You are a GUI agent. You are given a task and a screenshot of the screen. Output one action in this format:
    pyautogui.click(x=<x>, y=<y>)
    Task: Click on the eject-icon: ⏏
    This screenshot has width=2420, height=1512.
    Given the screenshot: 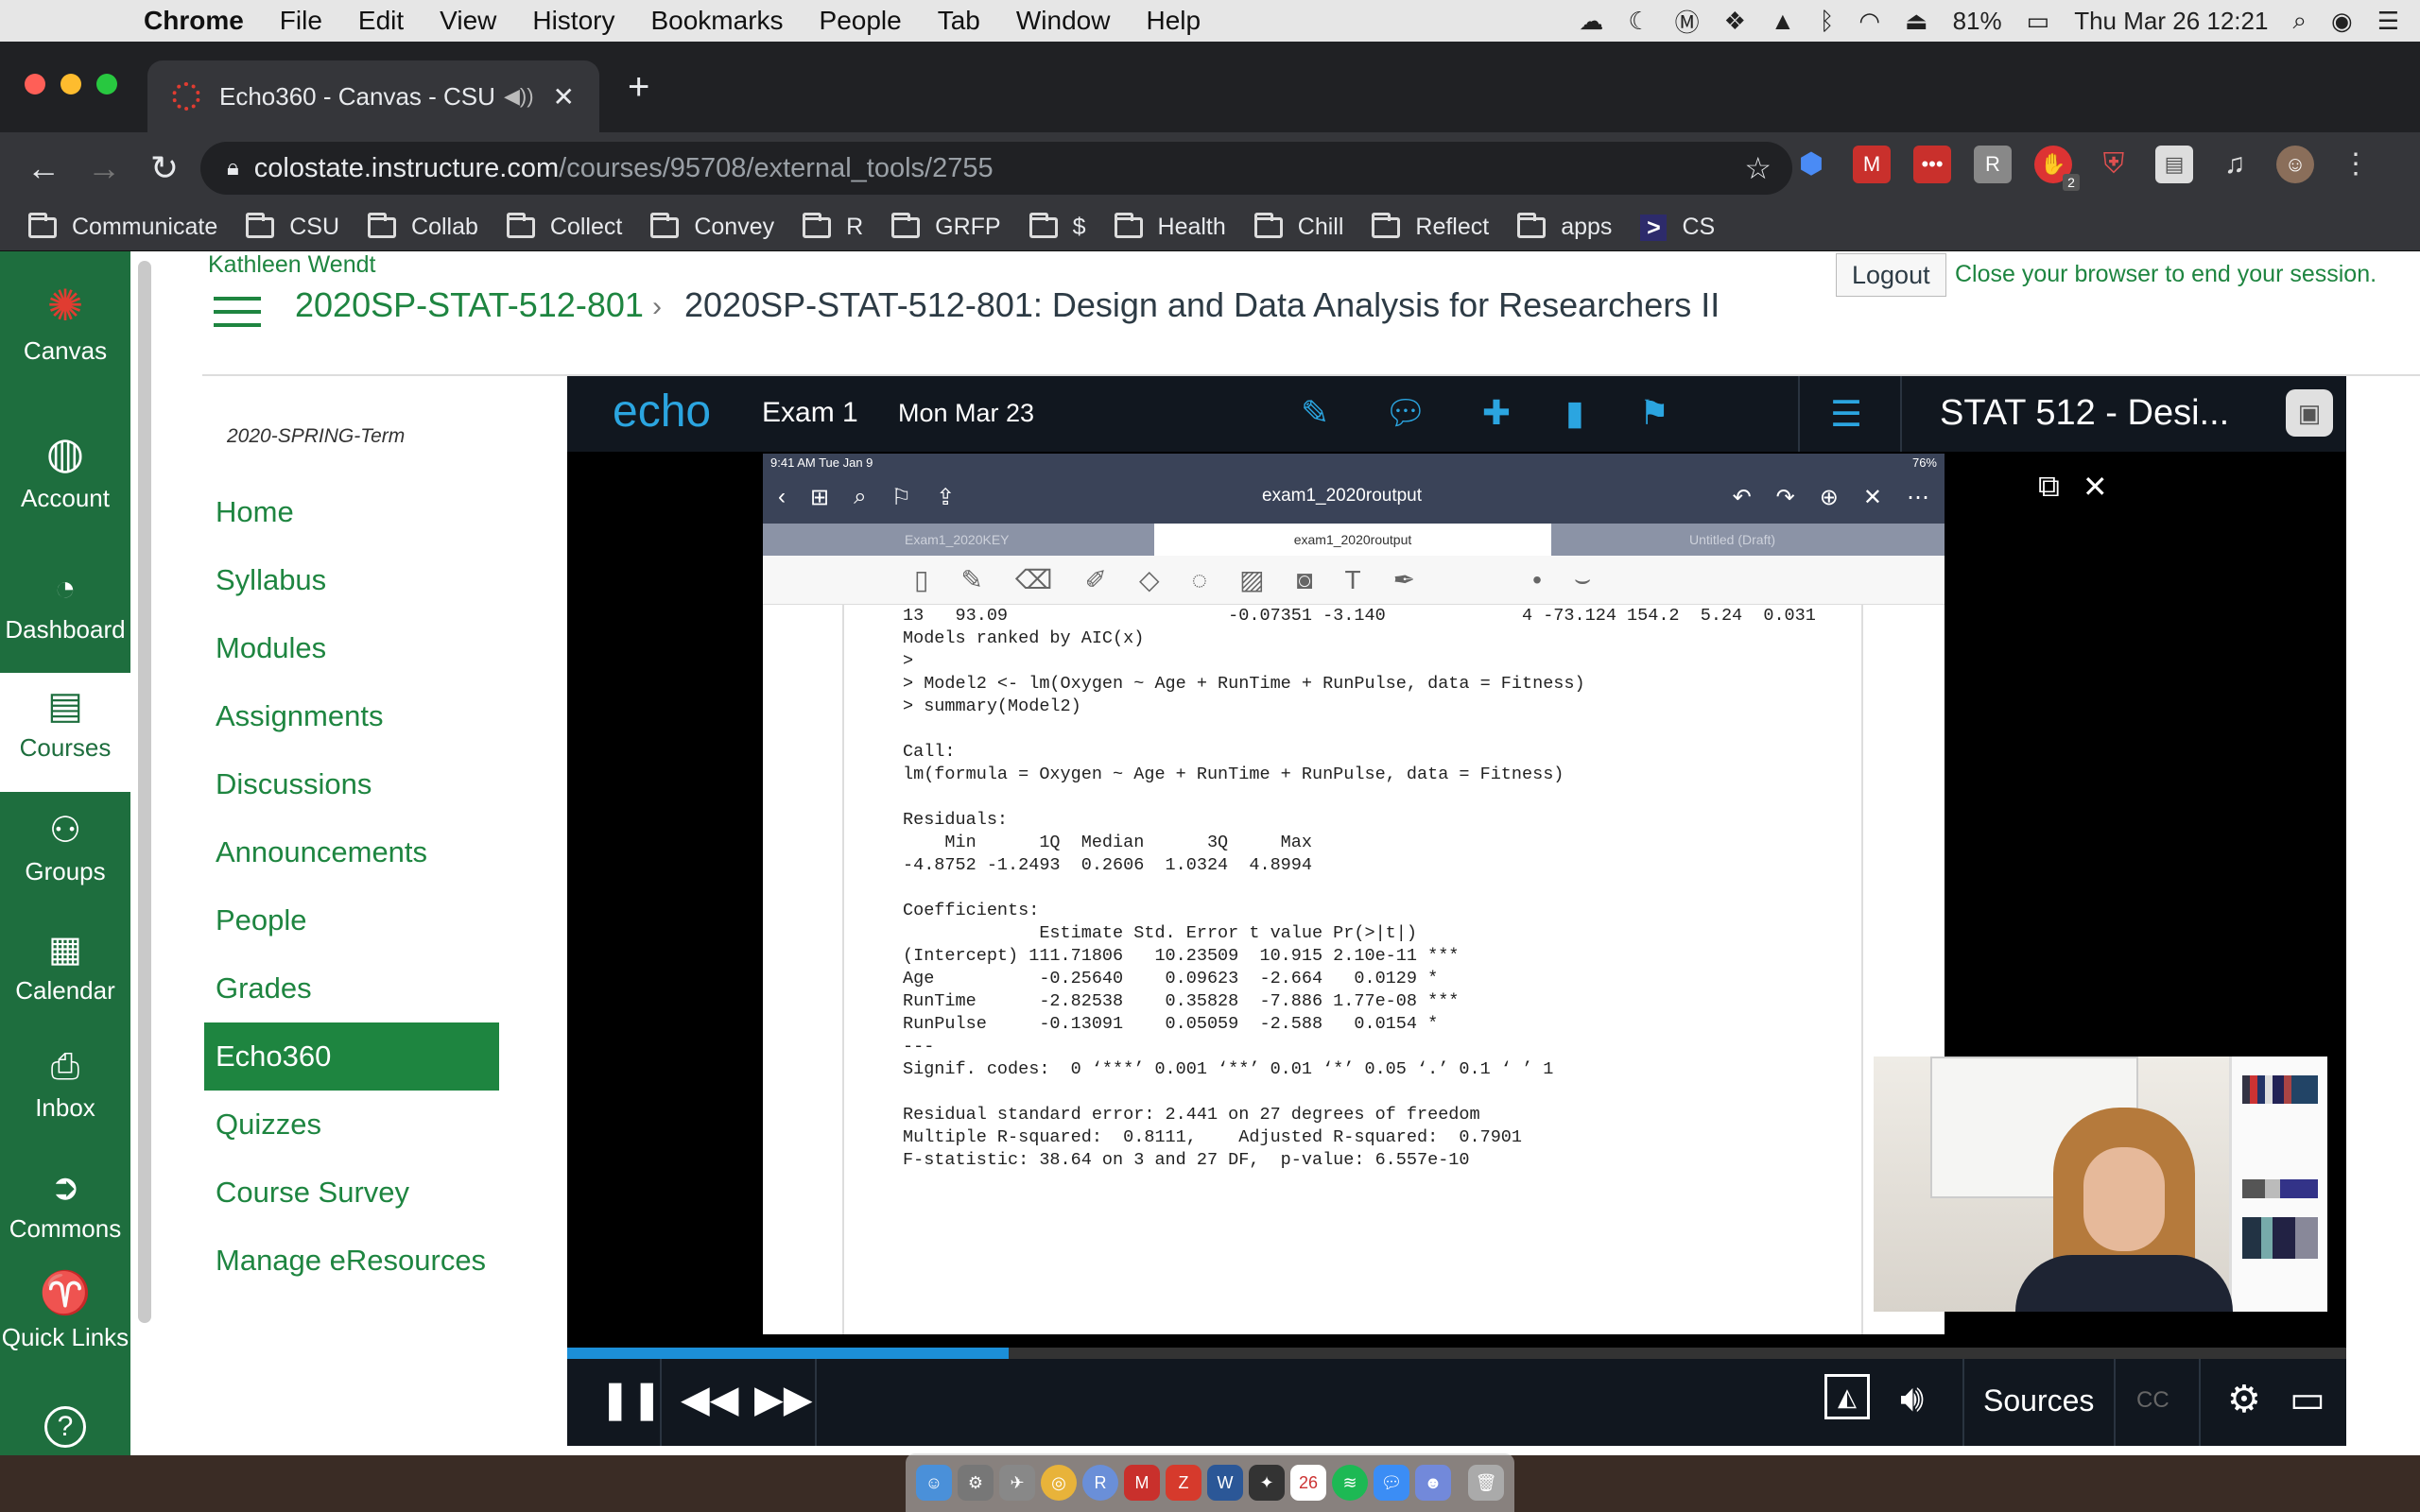 What is the action you would take?
    pyautogui.click(x=1916, y=21)
    